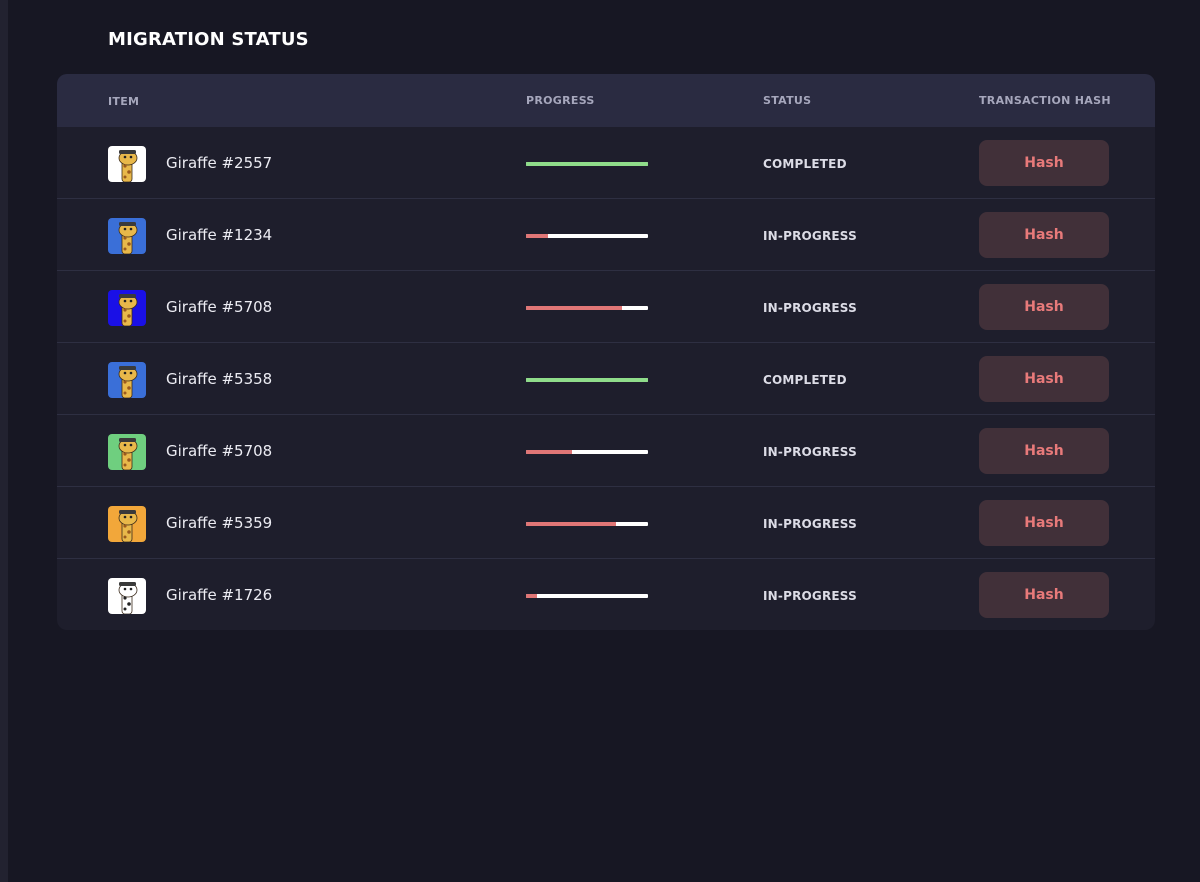  I want to click on table-row: Giraffe #2557 COMPLETED Hash, so click(606, 163).